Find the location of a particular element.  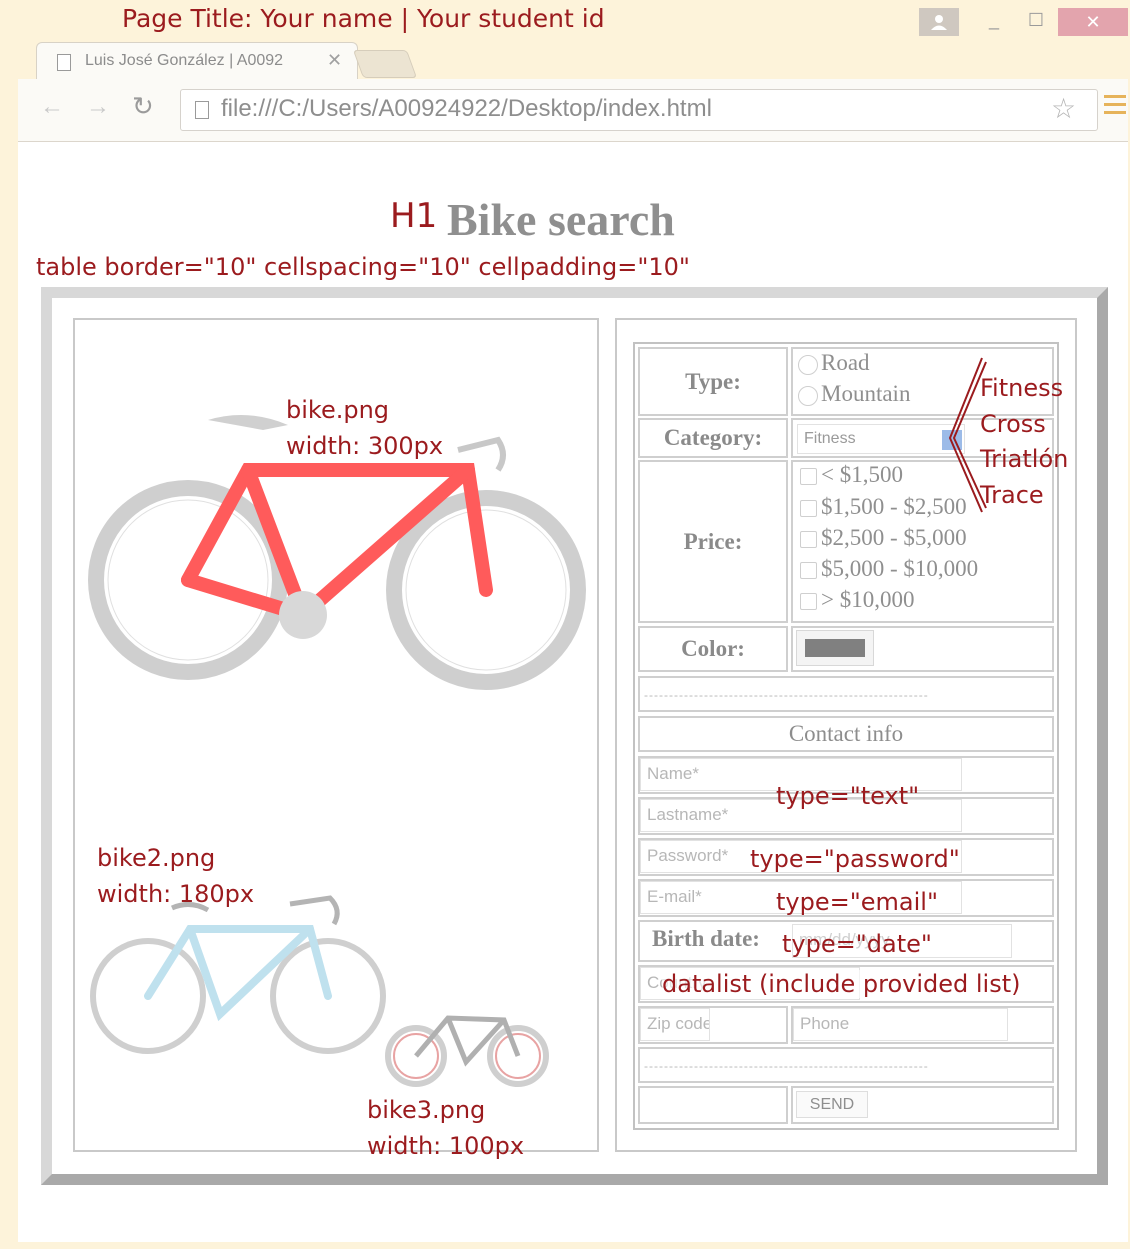

color-picker is located at coordinates (835, 648).